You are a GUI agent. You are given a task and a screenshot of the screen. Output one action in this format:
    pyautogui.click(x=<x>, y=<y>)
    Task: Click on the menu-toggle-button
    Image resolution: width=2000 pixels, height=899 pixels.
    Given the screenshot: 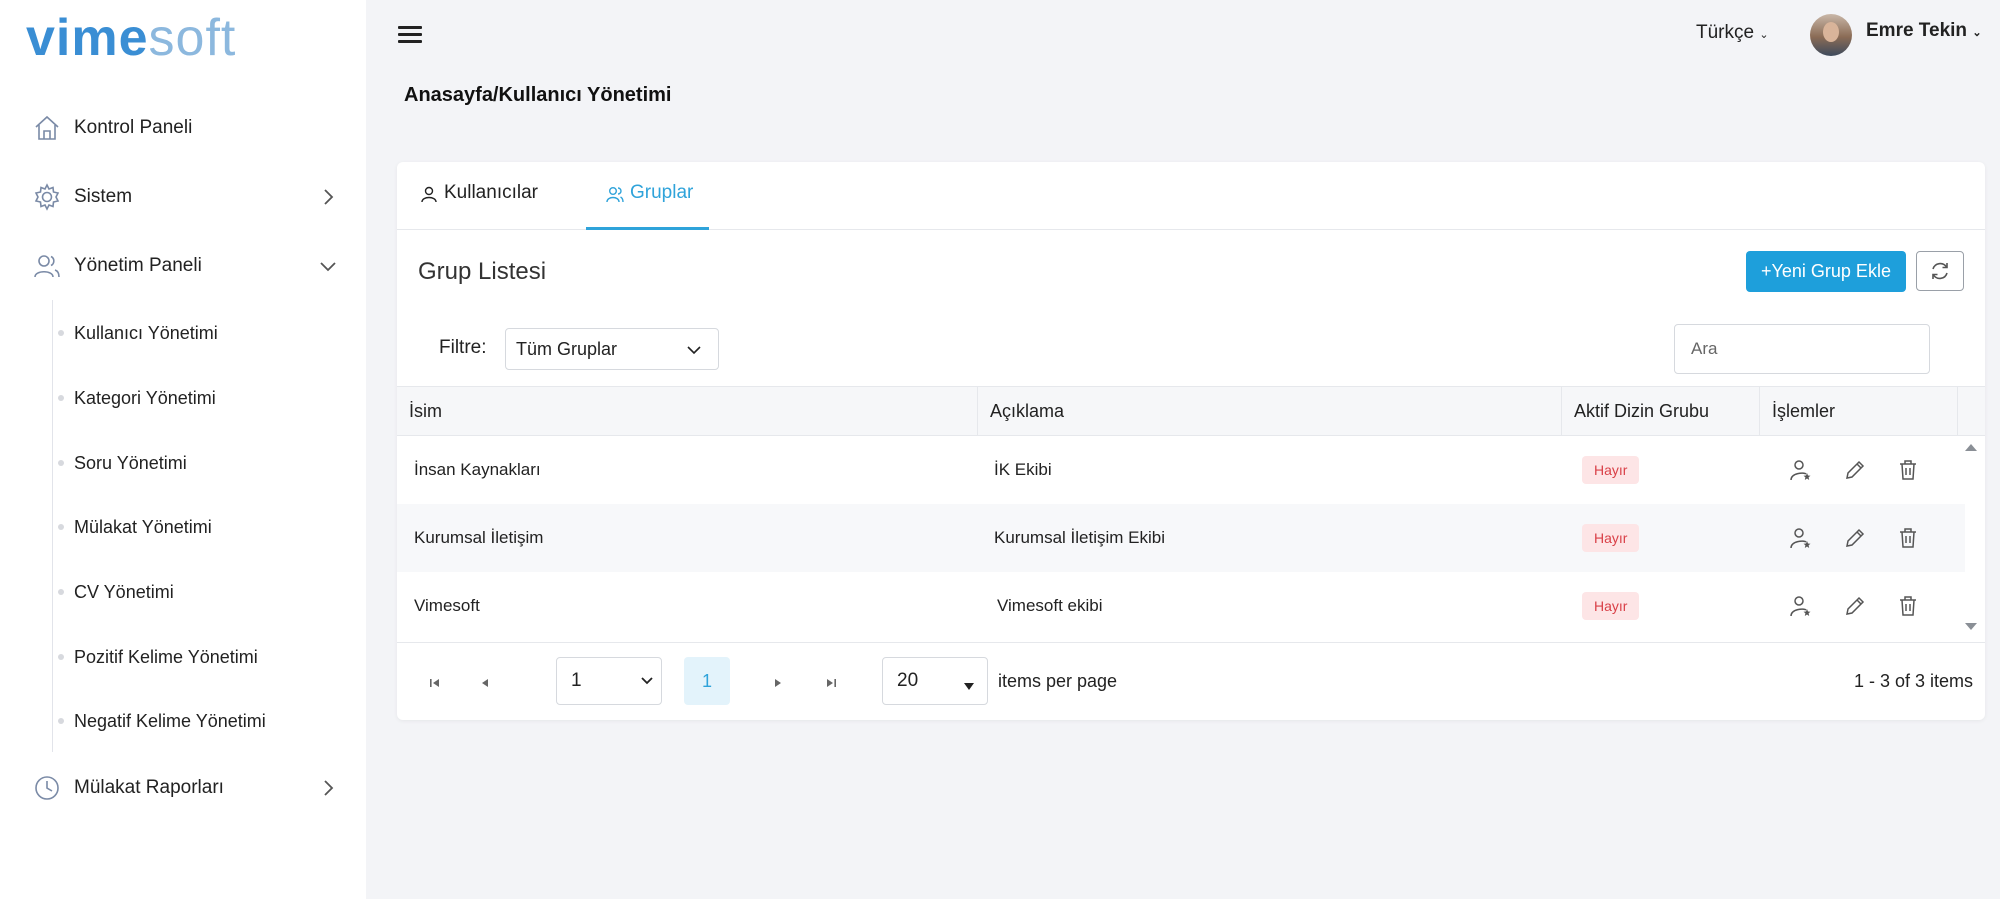 What is the action you would take?
    pyautogui.click(x=413, y=35)
    